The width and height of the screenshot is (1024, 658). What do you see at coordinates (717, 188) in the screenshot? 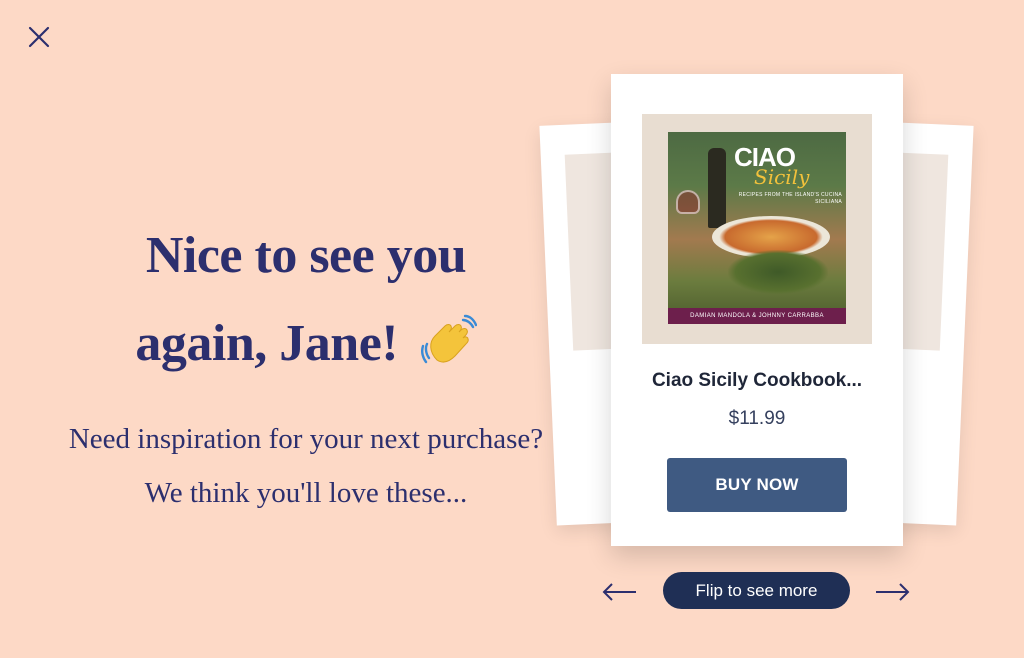
I see `wine-bottle-graphic` at bounding box center [717, 188].